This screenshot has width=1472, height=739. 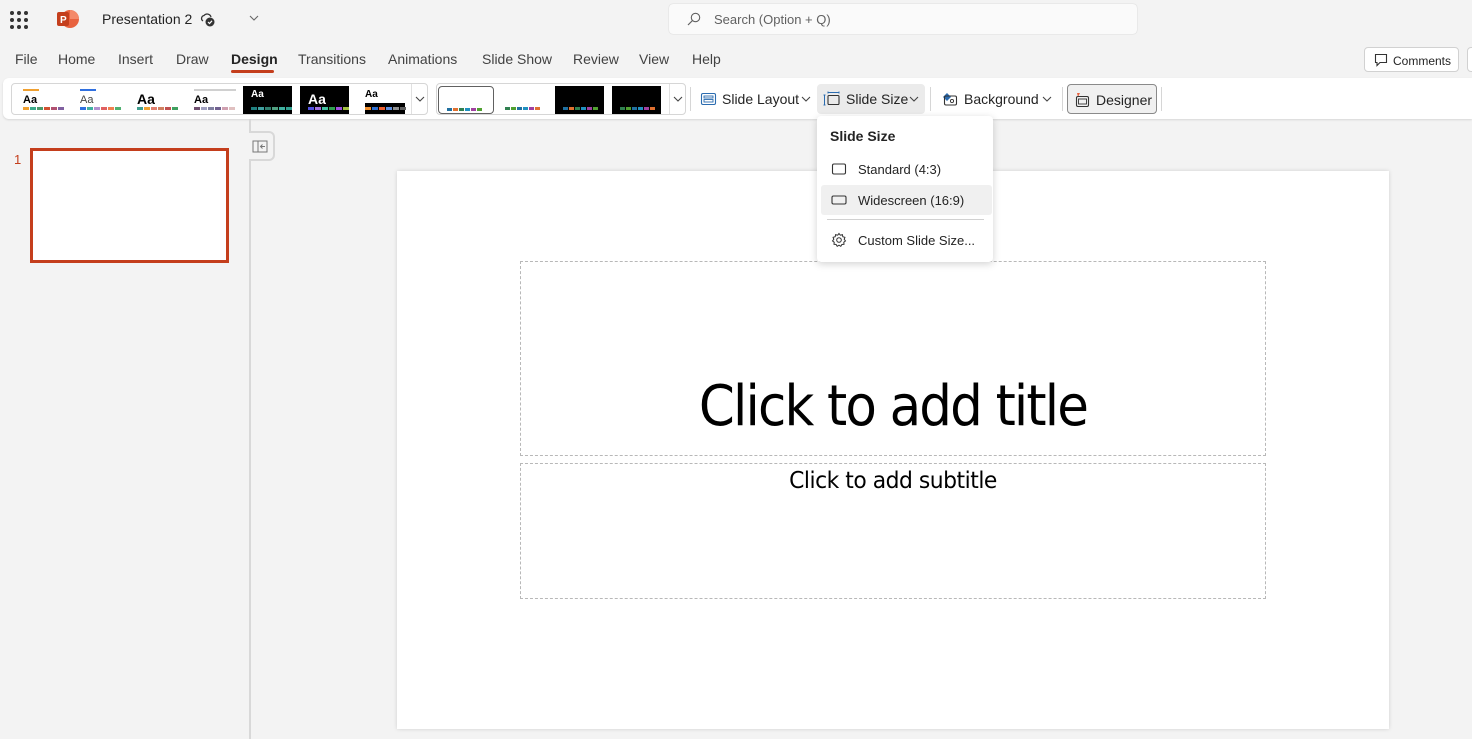 I want to click on designer-button: Designer, so click(x=1112, y=99).